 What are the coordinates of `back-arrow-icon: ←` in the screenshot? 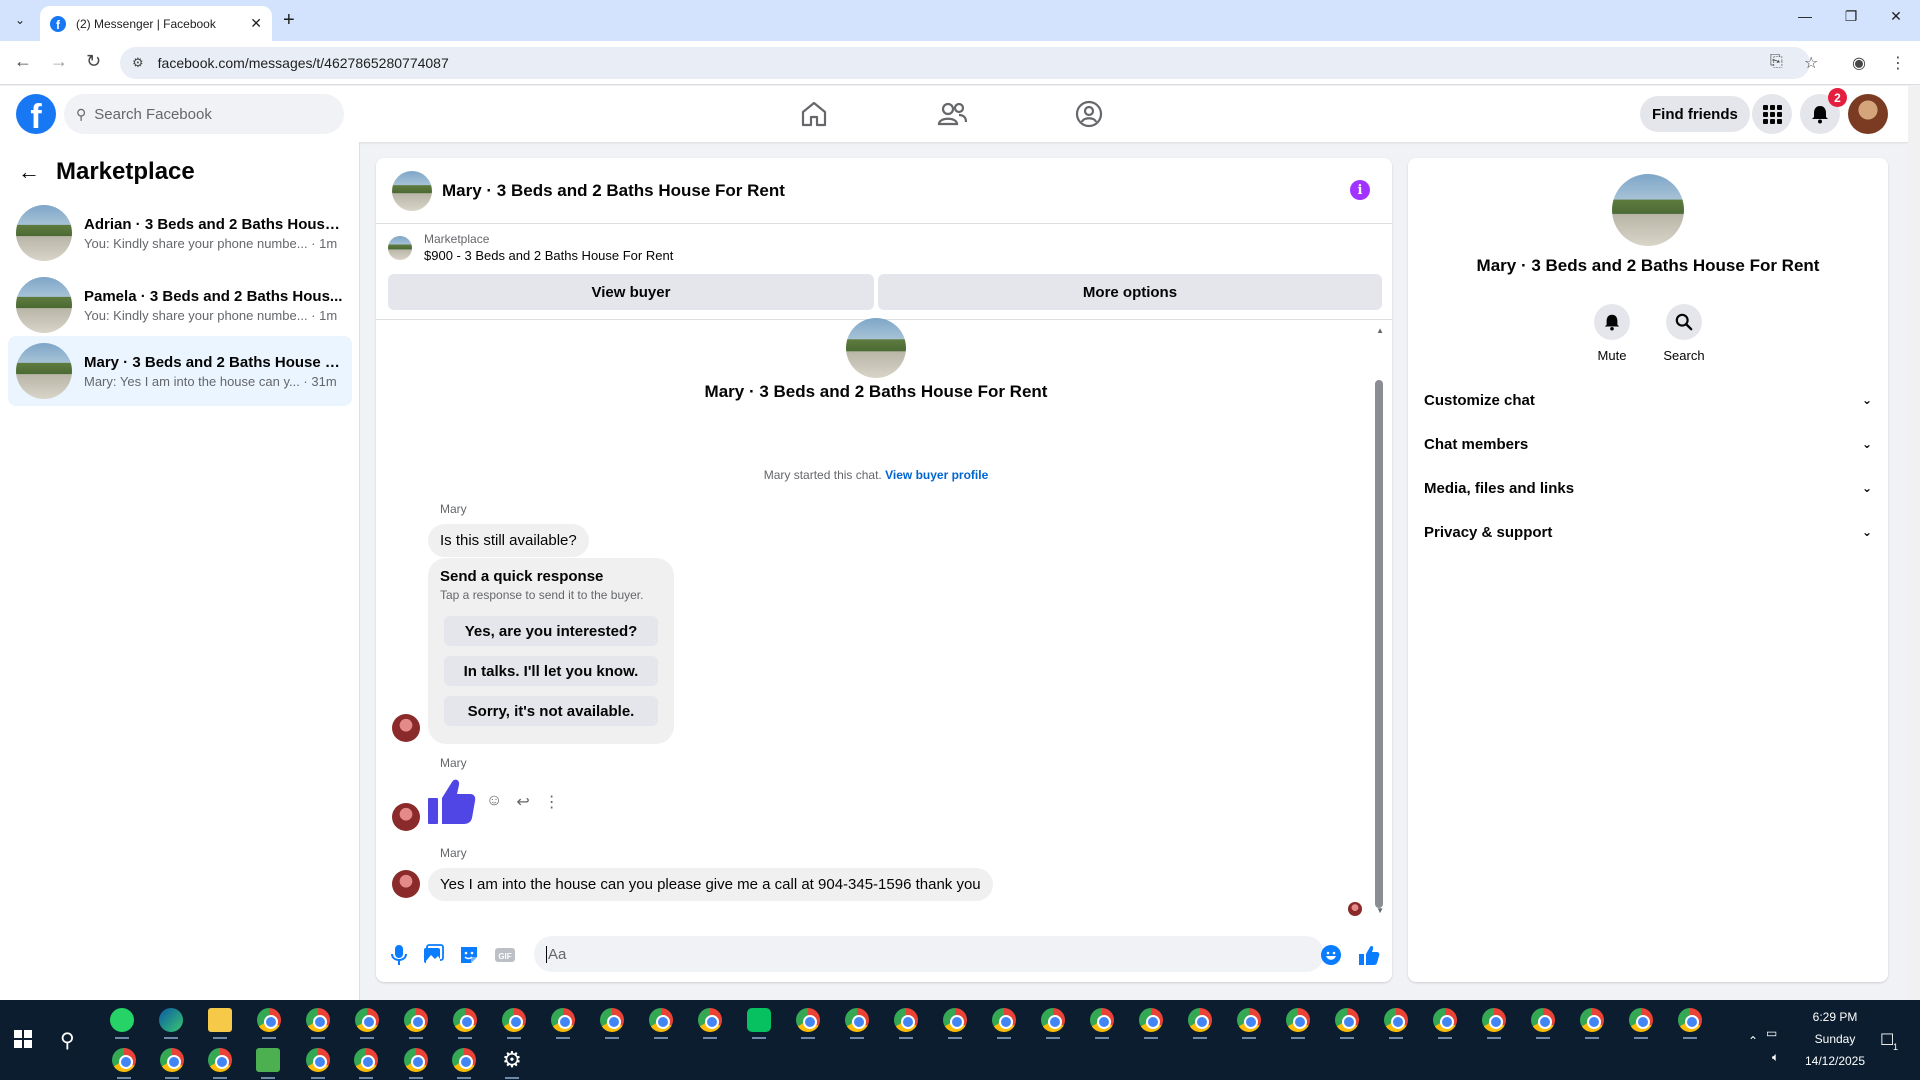 It's located at (29, 172).